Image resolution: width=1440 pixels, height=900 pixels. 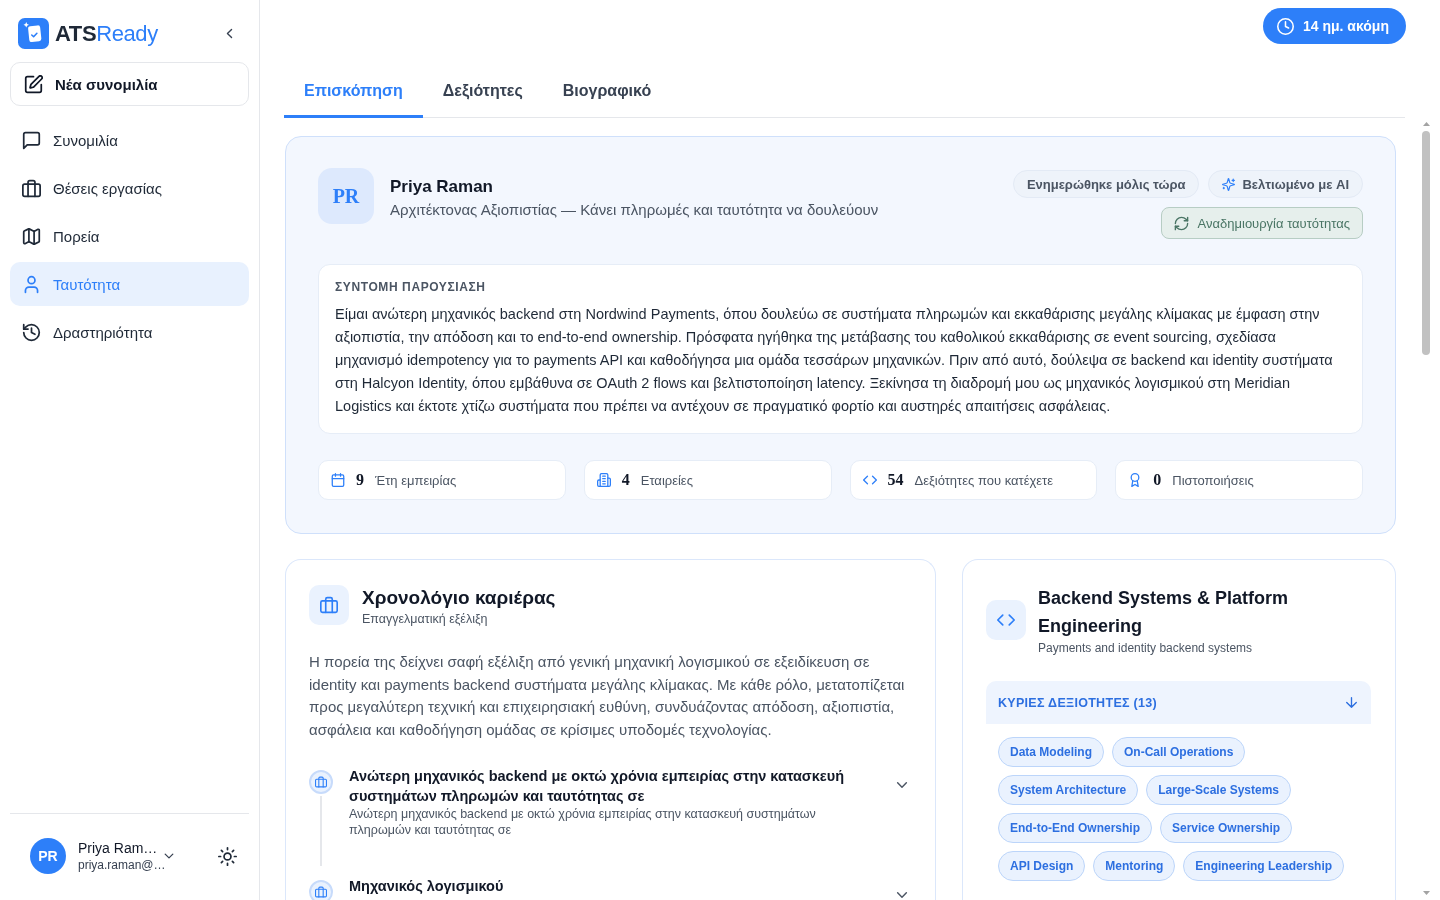 I want to click on stat-value: 4, so click(x=625, y=480).